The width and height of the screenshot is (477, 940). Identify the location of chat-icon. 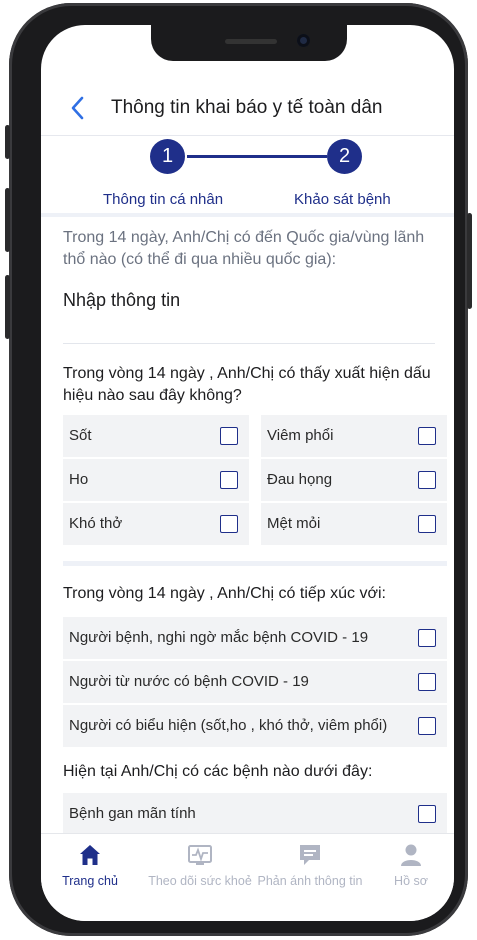
(310, 855).